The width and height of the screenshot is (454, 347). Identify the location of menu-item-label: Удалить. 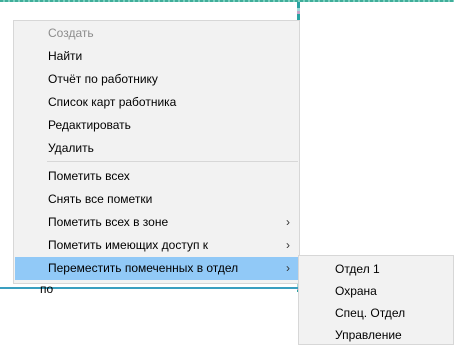
(71, 148).